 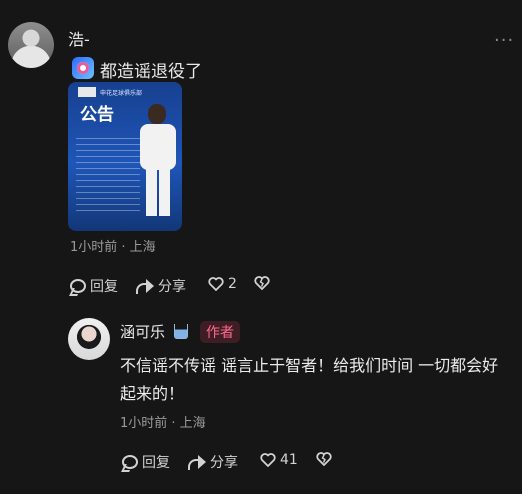 What do you see at coordinates (151, 72) in the screenshot?
I see `comment-text: 都造谣退役了` at bounding box center [151, 72].